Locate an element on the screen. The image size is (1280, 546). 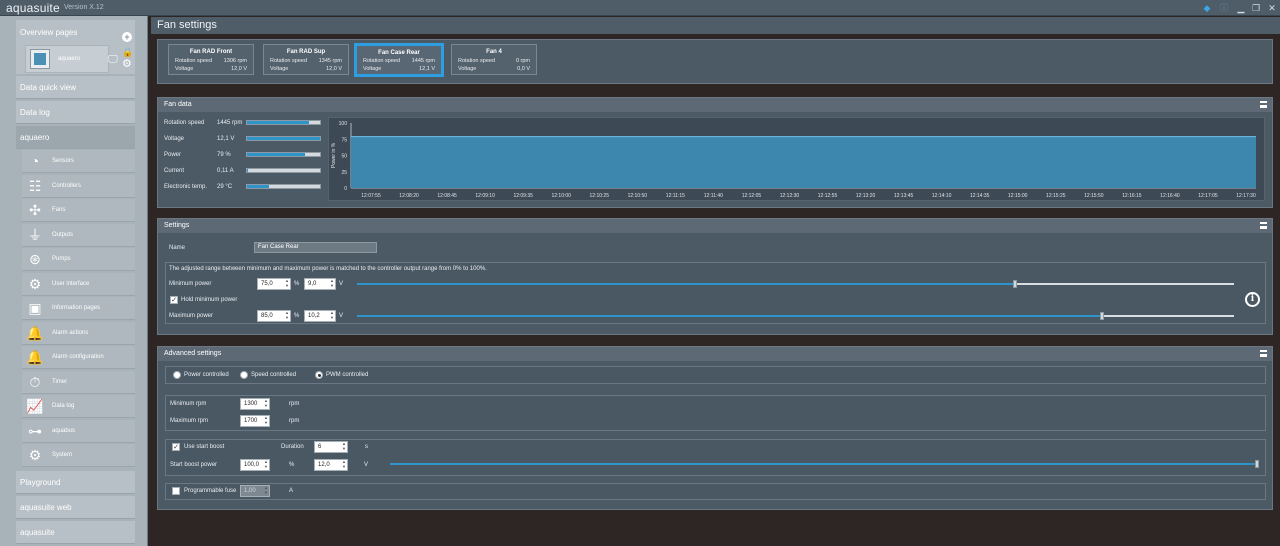
use-start-boost-checkbox: ✓ is located at coordinates (176, 447).